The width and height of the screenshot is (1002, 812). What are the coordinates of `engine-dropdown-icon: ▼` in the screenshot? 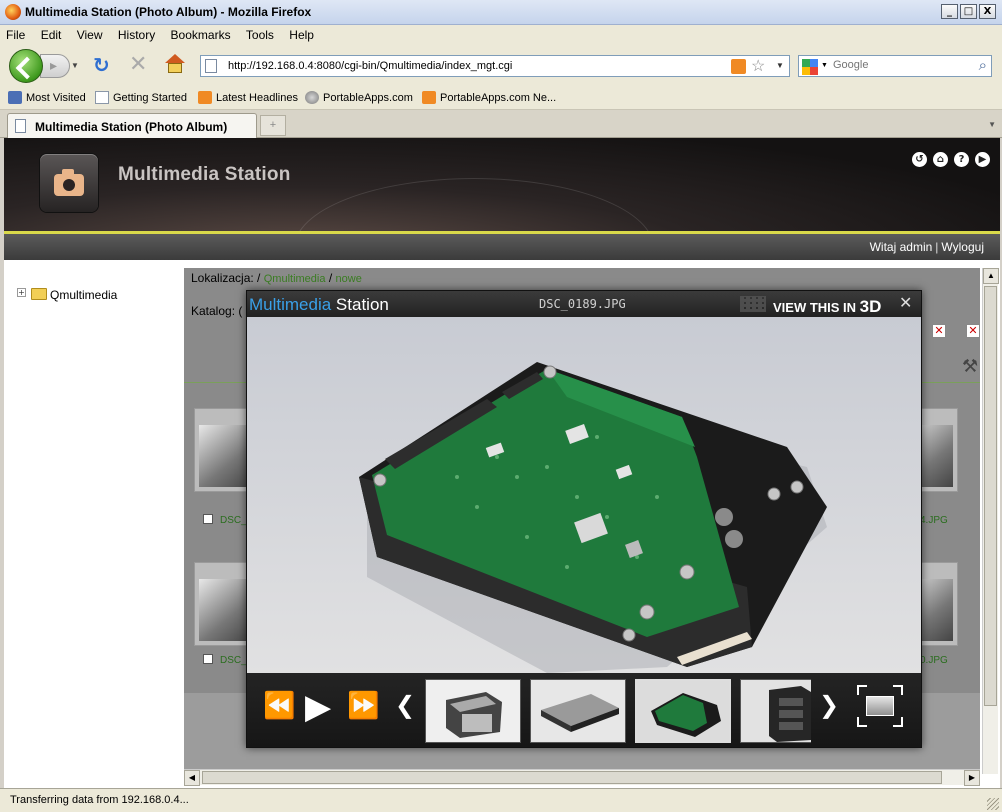 It's located at (824, 65).